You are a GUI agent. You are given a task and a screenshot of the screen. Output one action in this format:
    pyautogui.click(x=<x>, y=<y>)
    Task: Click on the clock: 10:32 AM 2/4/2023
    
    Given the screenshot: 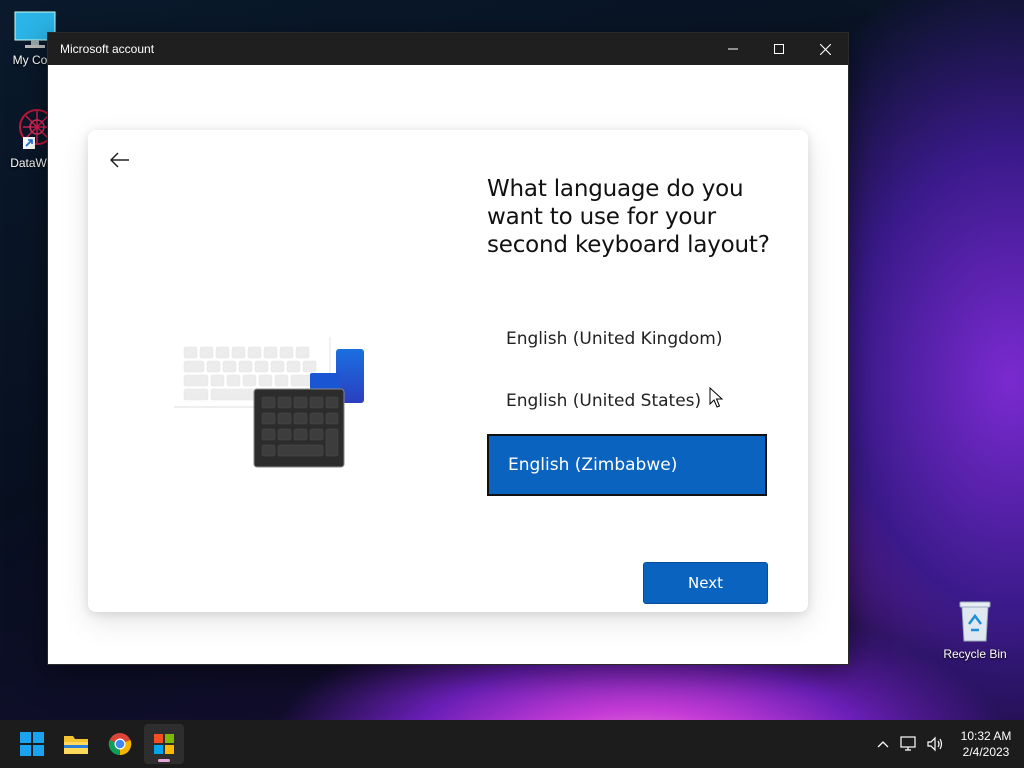 What is the action you would take?
    pyautogui.click(x=986, y=744)
    